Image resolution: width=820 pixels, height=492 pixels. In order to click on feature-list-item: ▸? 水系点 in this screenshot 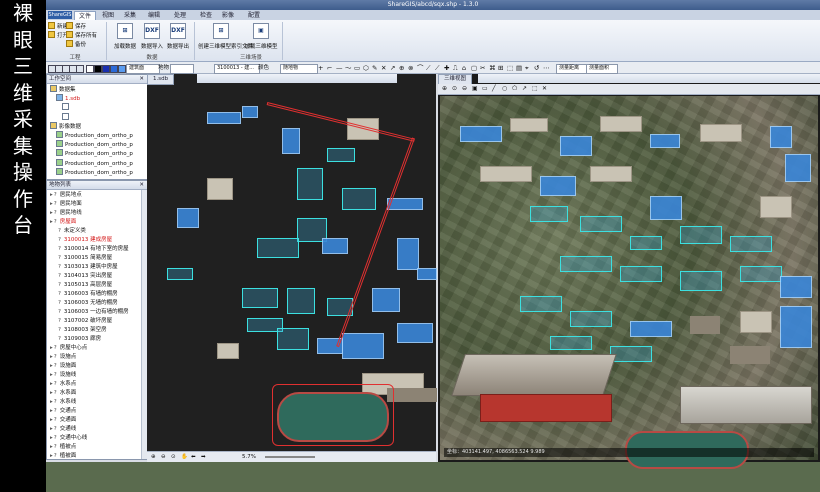, I will do `click(63, 384)`.